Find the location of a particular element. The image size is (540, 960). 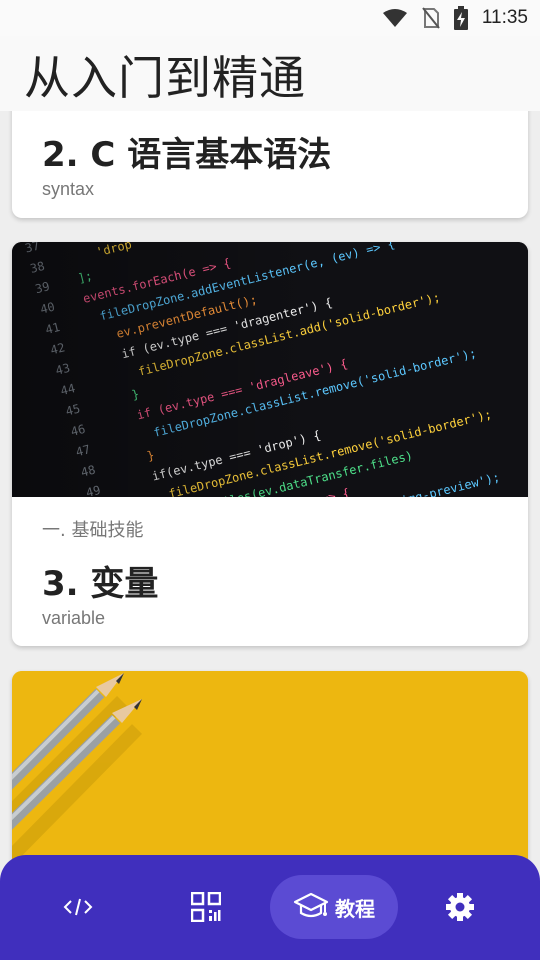

nav-code is located at coordinates (78, 907).